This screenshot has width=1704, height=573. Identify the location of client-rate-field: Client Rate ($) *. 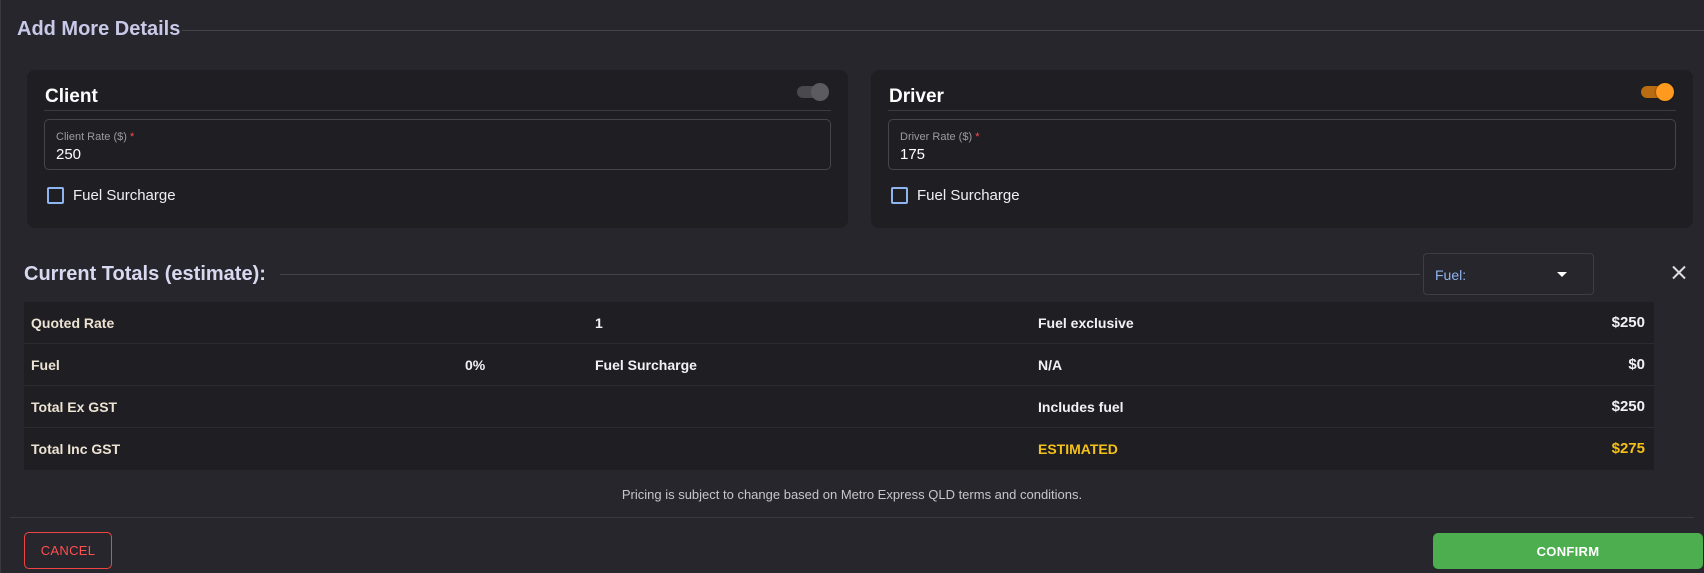
(437, 144).